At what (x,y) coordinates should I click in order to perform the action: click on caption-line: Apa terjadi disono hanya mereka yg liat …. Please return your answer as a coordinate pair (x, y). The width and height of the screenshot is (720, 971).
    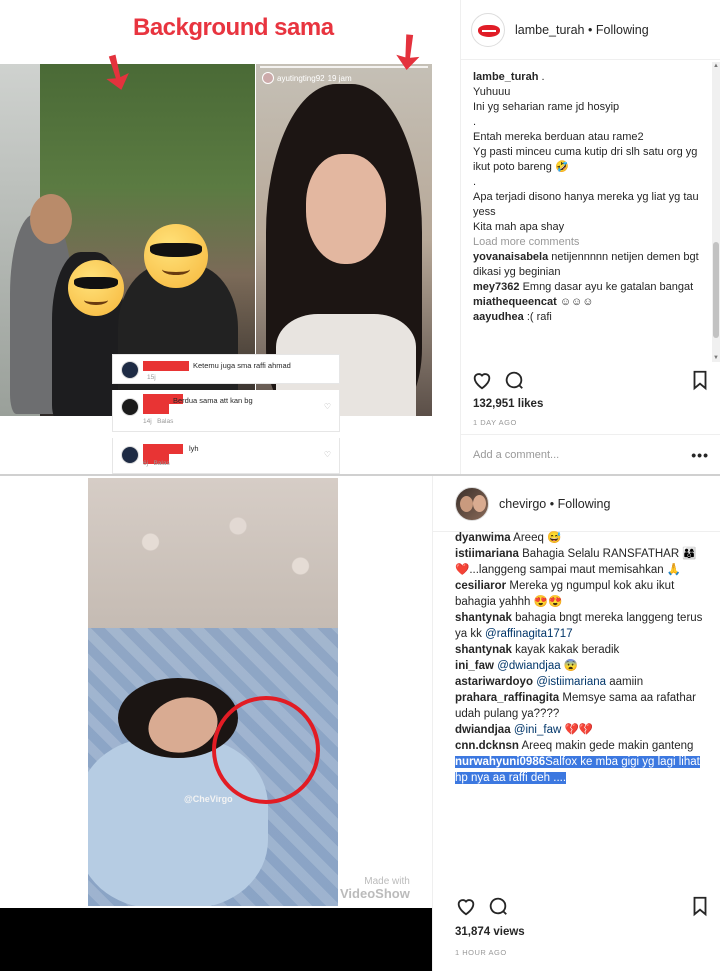
    Looking at the image, I should click on (587, 204).